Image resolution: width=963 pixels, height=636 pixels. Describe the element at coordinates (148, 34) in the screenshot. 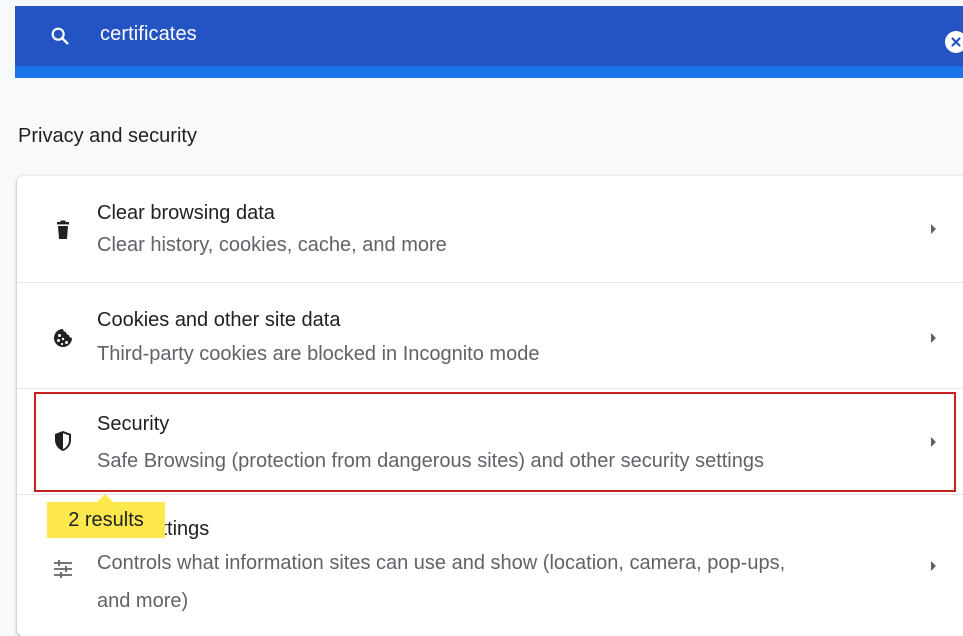

I see `search-input: certificates` at that location.